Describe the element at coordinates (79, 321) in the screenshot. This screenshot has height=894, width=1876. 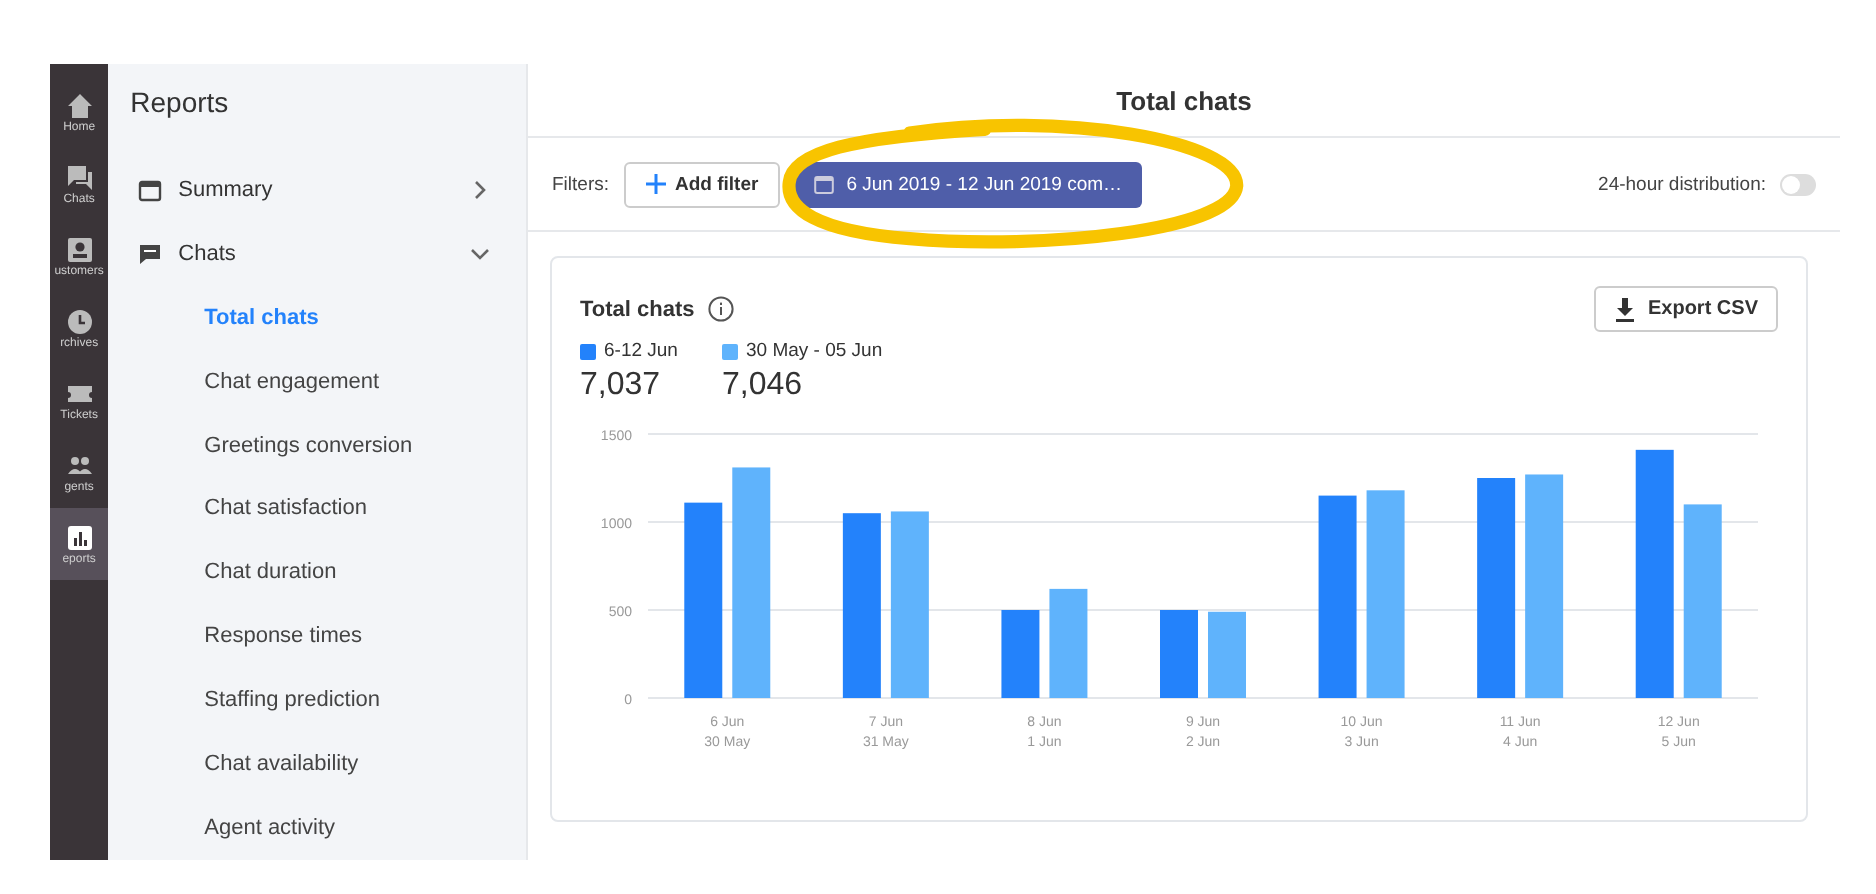
I see `clock-icon` at that location.